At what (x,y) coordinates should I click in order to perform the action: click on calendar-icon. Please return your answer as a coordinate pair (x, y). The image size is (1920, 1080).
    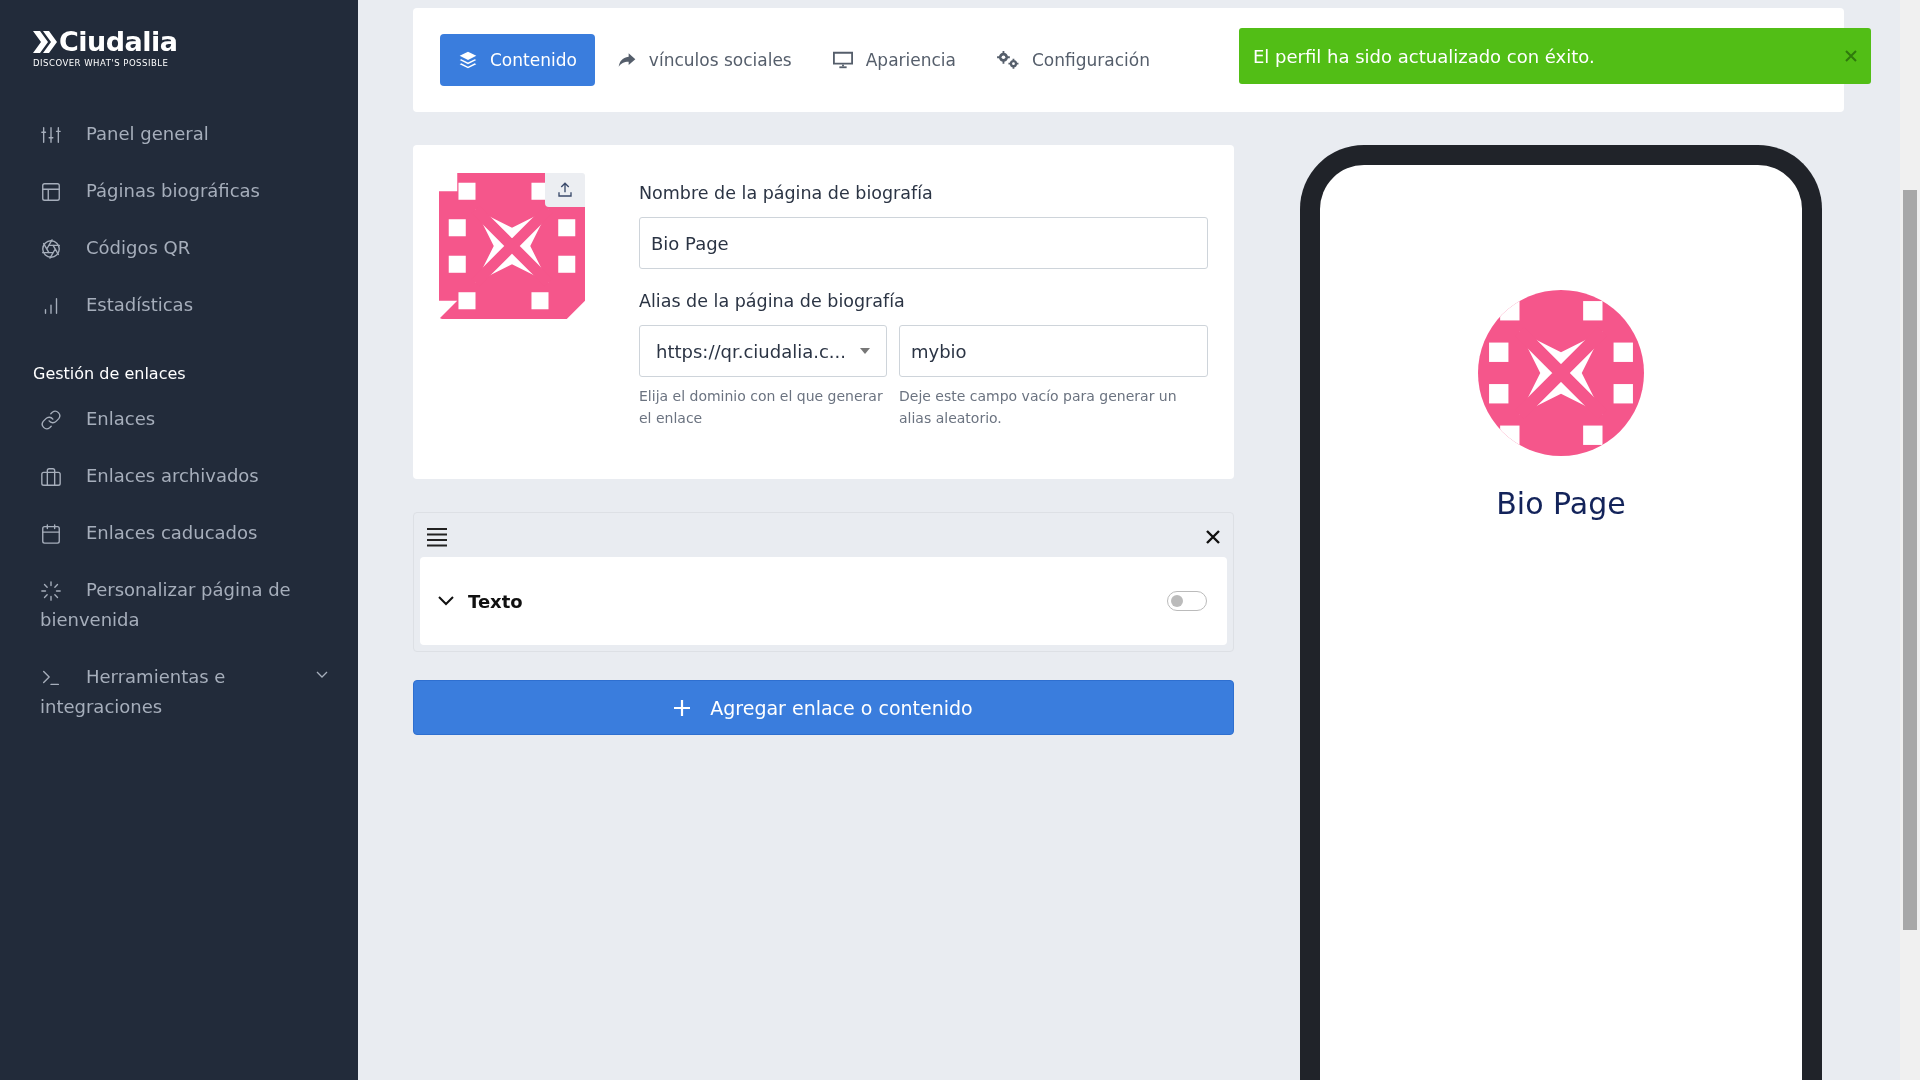
    Looking at the image, I should click on (51, 534).